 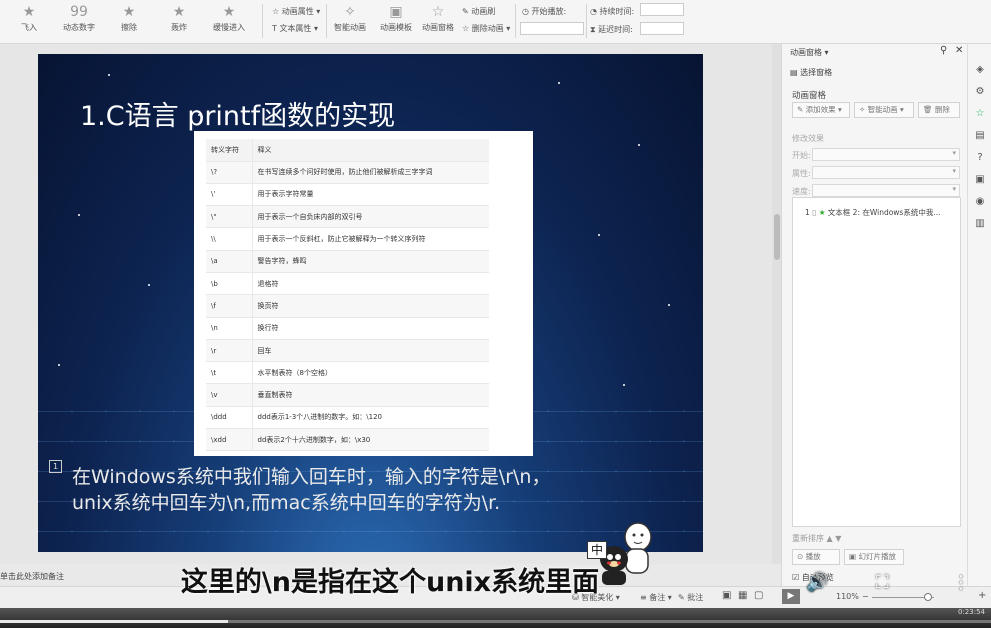 I want to click on meaning-cell: 用于表示一个反斜杠，防止它被解释为一个转义序列符, so click(x=370, y=239).